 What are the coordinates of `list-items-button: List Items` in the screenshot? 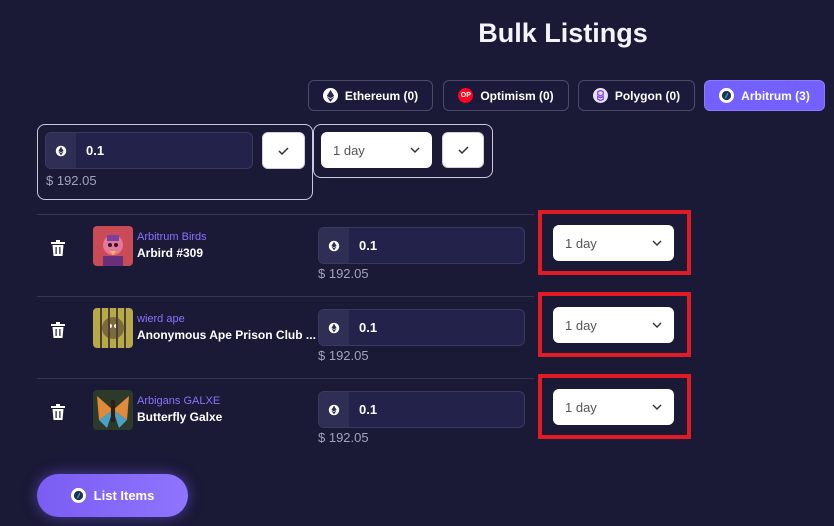 It's located at (112, 495).